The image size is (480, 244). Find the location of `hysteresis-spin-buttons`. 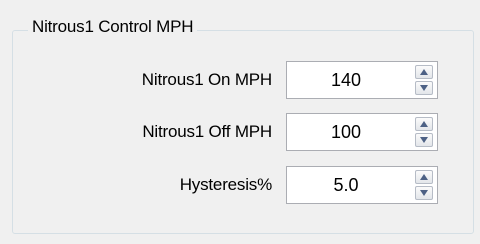

hysteresis-spin-buttons is located at coordinates (424, 185).